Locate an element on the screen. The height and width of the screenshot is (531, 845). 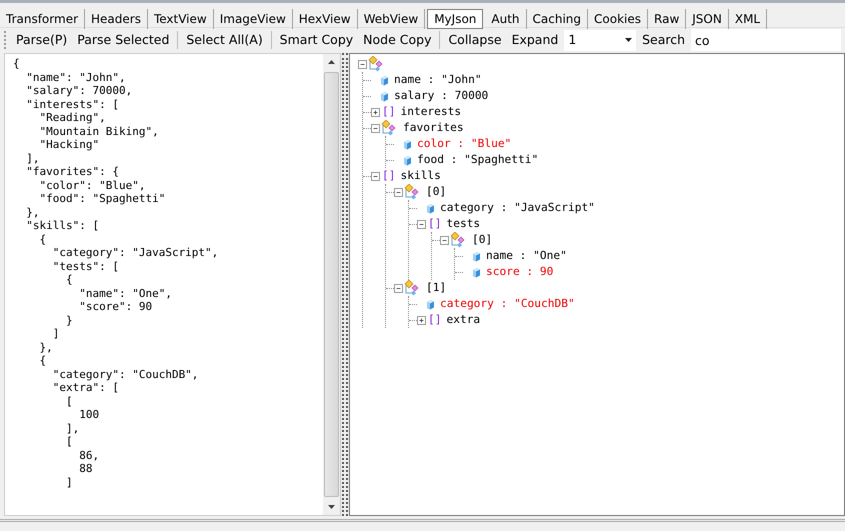
toolbar-button: Expand is located at coordinates (535, 40).